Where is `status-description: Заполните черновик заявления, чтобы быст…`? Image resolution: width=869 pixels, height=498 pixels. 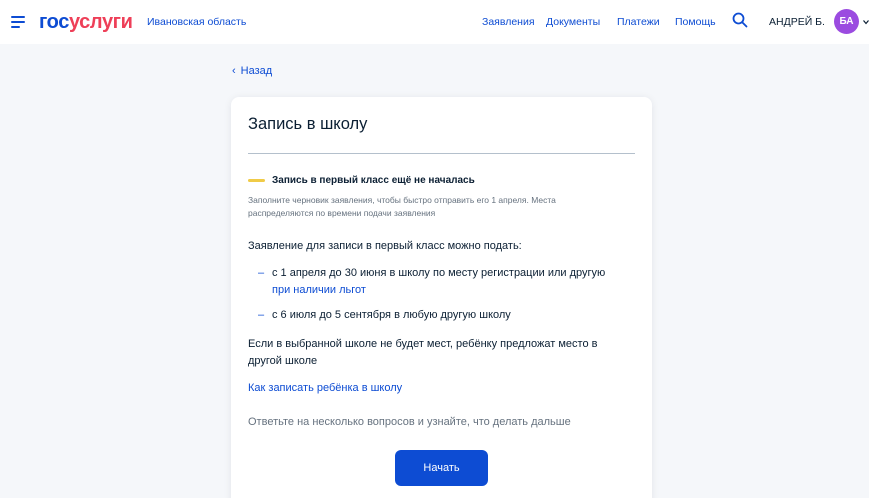 status-description: Заполните черновик заявления, чтобы быст… is located at coordinates (402, 206).